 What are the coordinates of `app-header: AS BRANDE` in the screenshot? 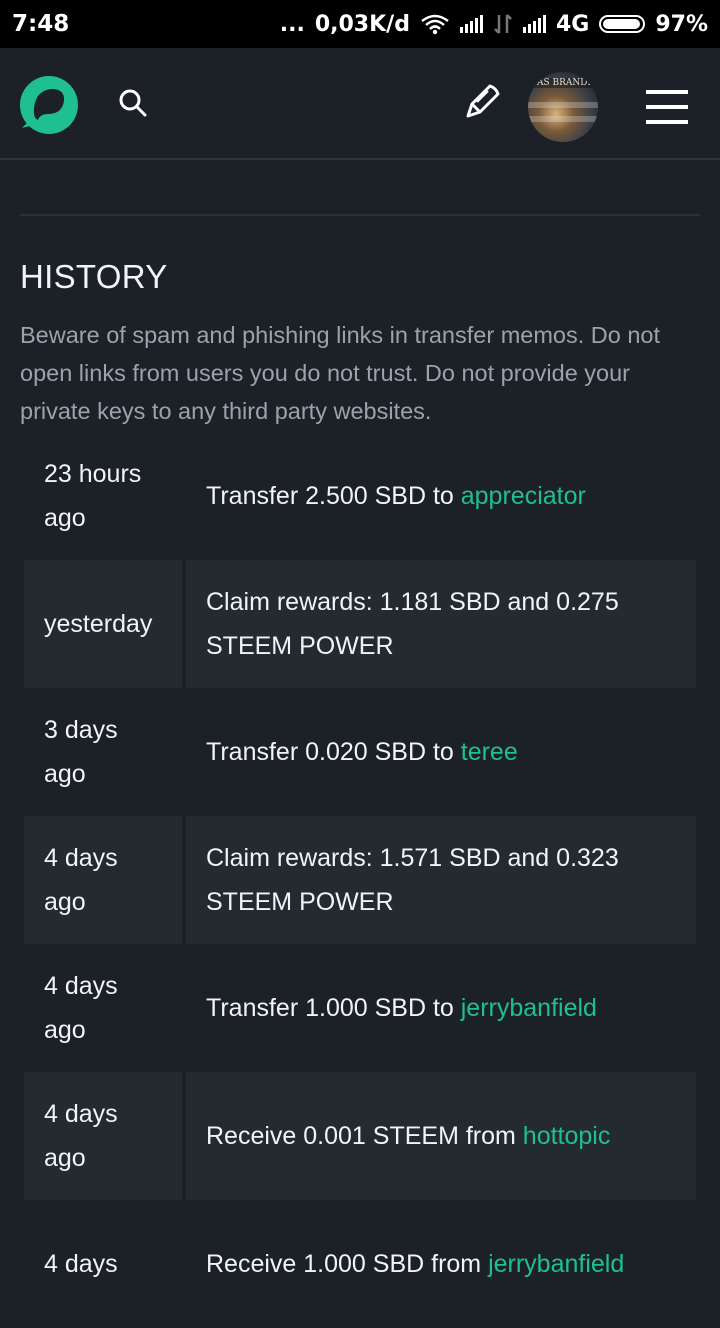 It's located at (360, 104).